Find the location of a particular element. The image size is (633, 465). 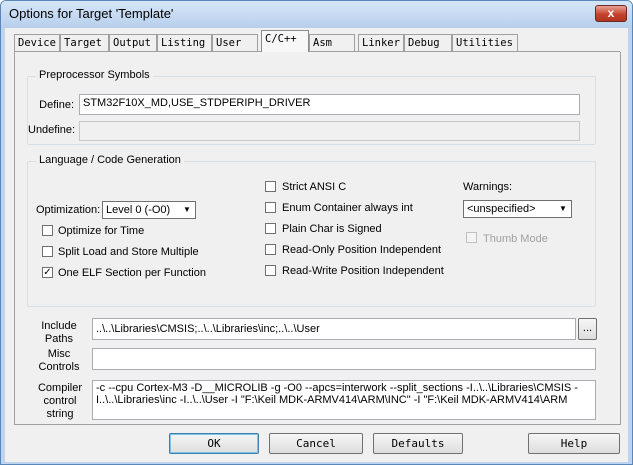

optimize-time-checkbox is located at coordinates (47, 230).